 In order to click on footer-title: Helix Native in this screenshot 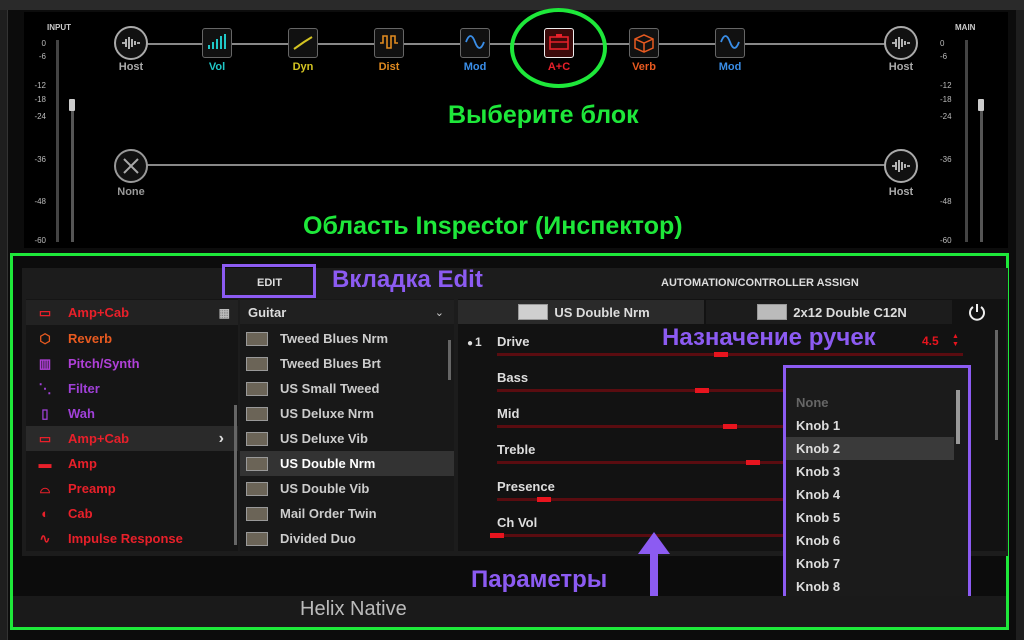, I will do `click(353, 609)`.